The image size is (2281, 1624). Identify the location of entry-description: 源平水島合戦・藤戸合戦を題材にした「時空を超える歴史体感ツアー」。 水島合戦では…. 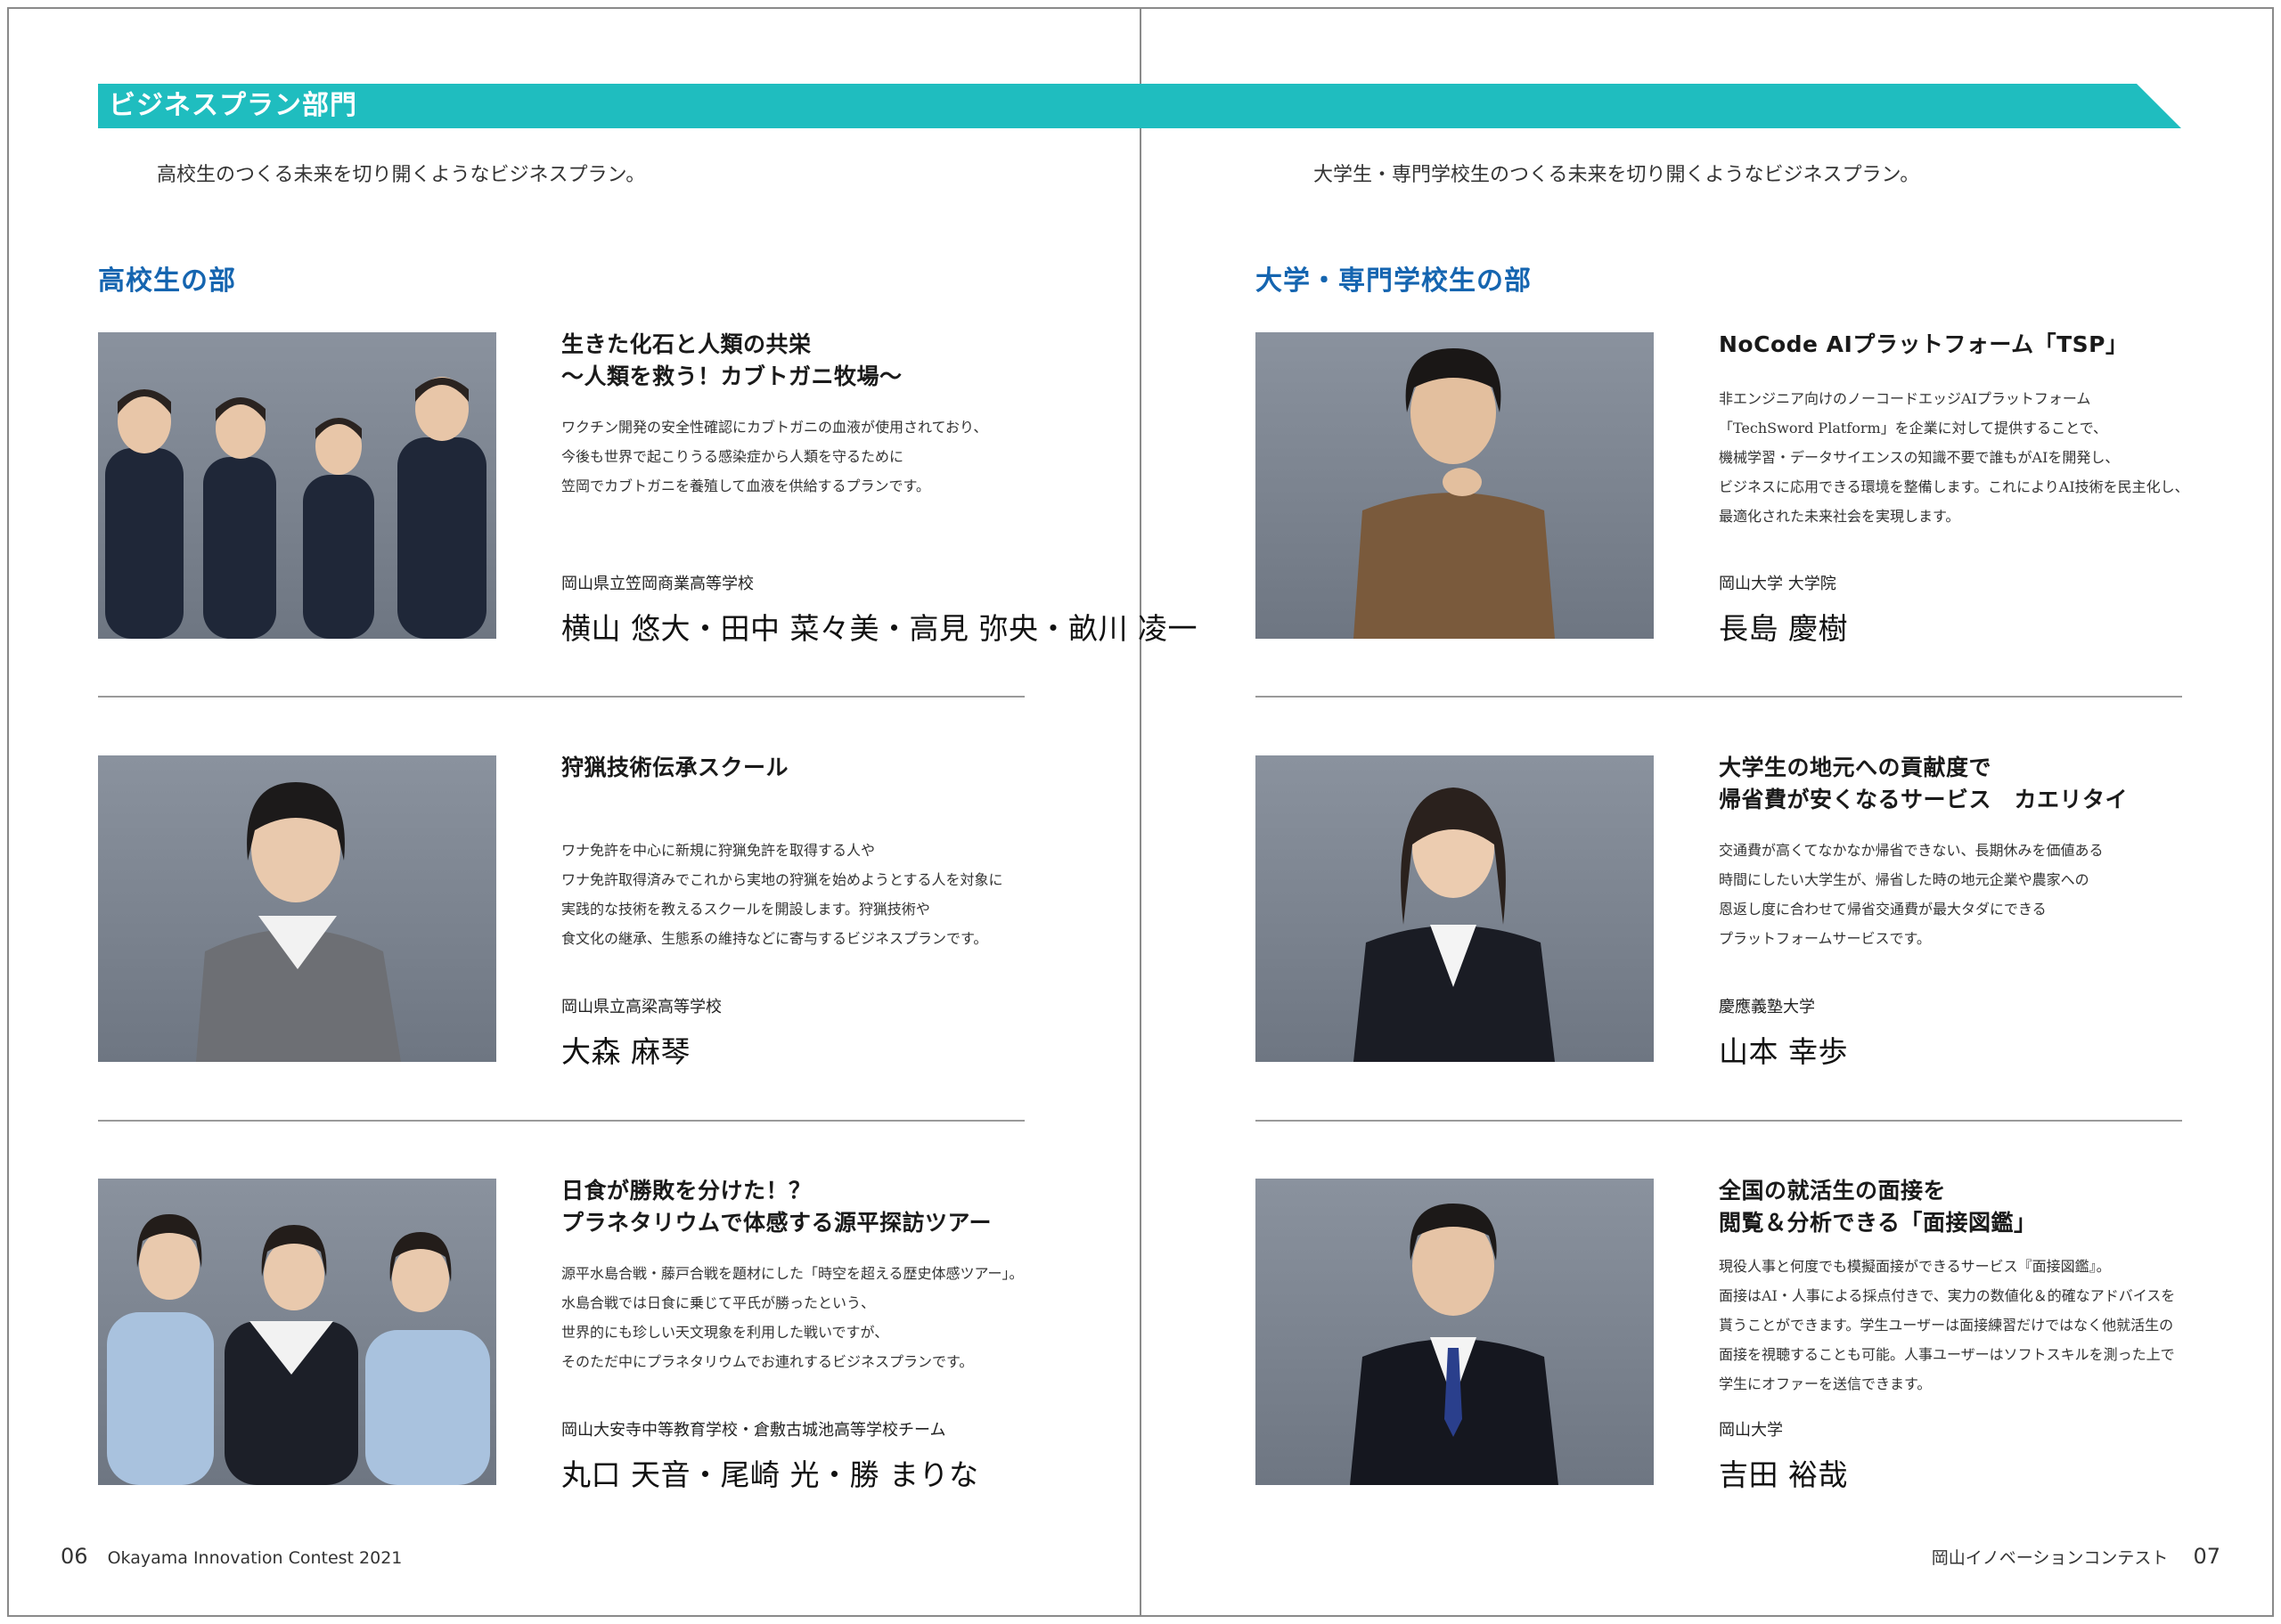
(792, 1317).